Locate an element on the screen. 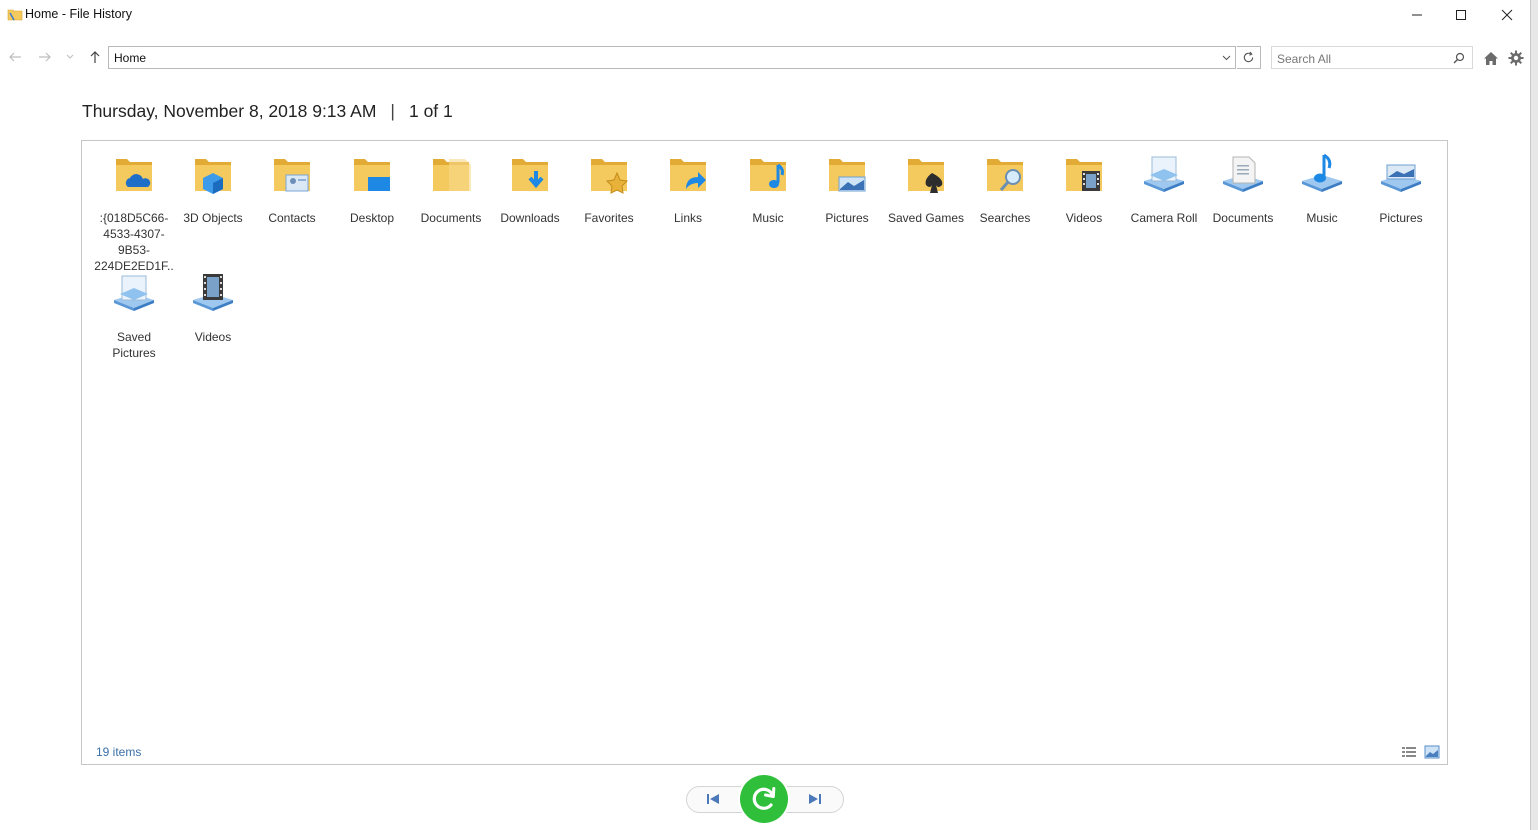 The height and width of the screenshot is (830, 1538). favorites-folder-icon is located at coordinates (610, 176).